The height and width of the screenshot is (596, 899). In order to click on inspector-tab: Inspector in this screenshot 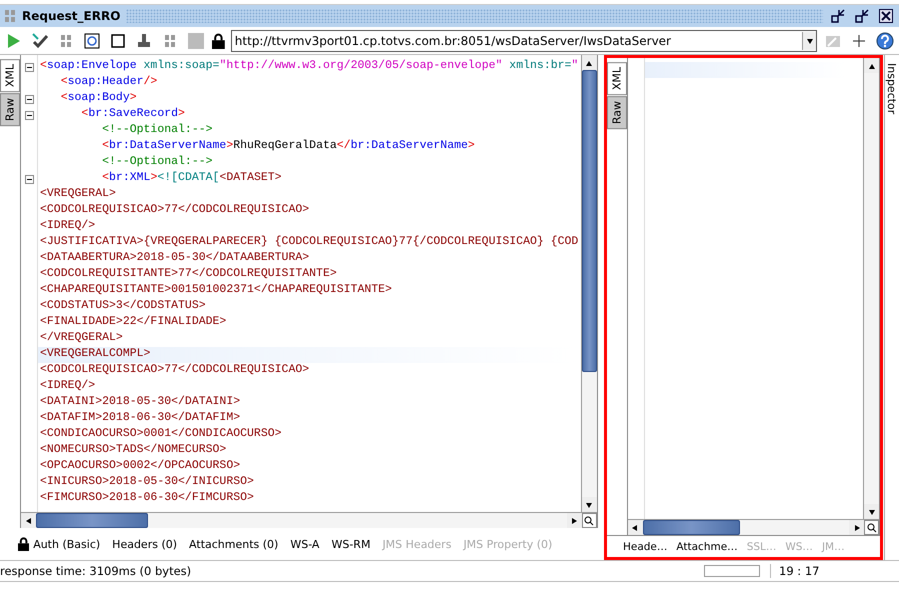, I will do `click(891, 88)`.